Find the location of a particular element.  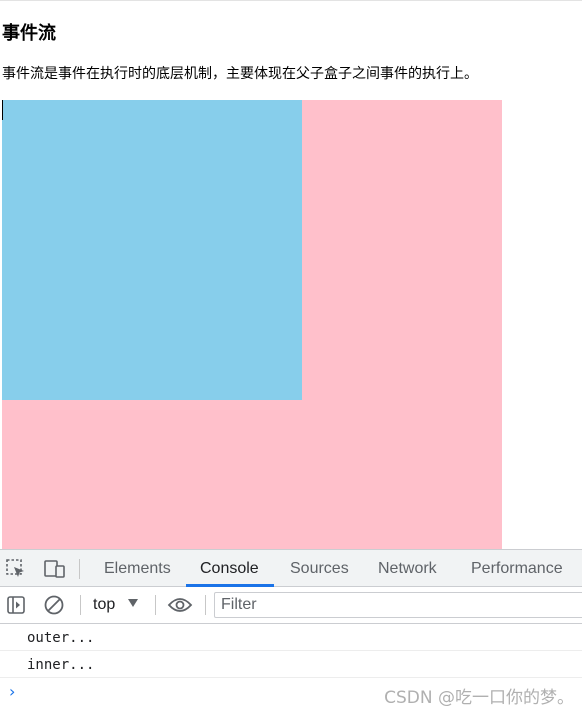

inspect-element-icon is located at coordinates (16, 568).